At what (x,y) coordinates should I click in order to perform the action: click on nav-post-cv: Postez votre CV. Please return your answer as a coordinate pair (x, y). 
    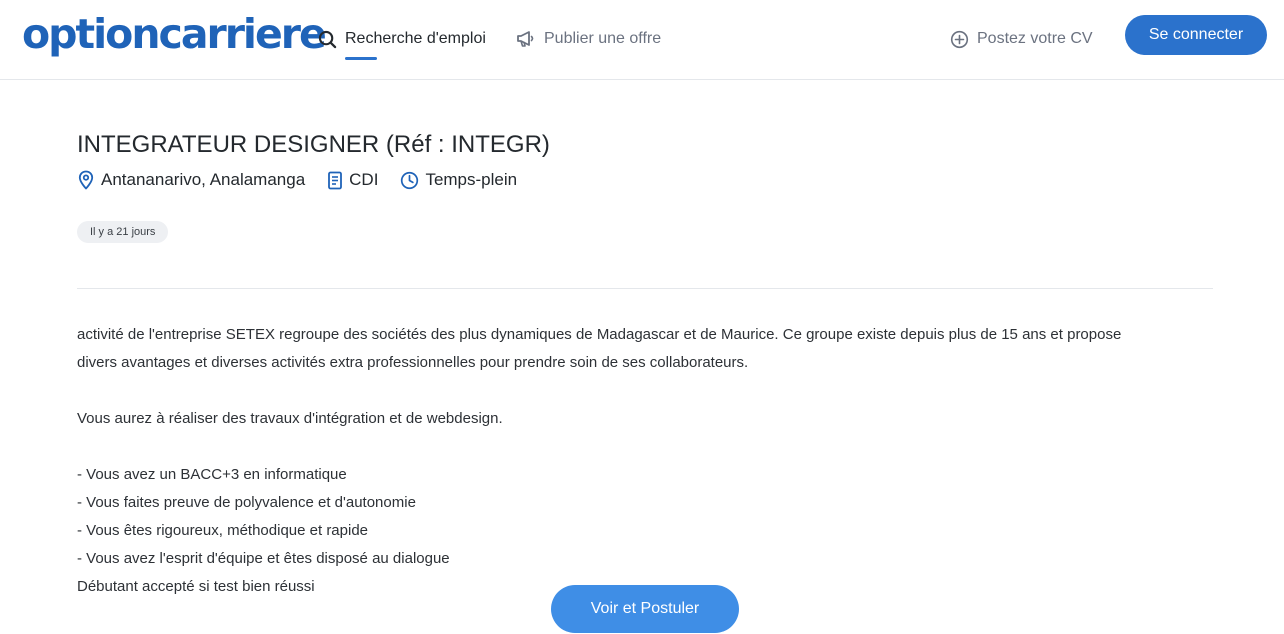
    Looking at the image, I should click on (1021, 39).